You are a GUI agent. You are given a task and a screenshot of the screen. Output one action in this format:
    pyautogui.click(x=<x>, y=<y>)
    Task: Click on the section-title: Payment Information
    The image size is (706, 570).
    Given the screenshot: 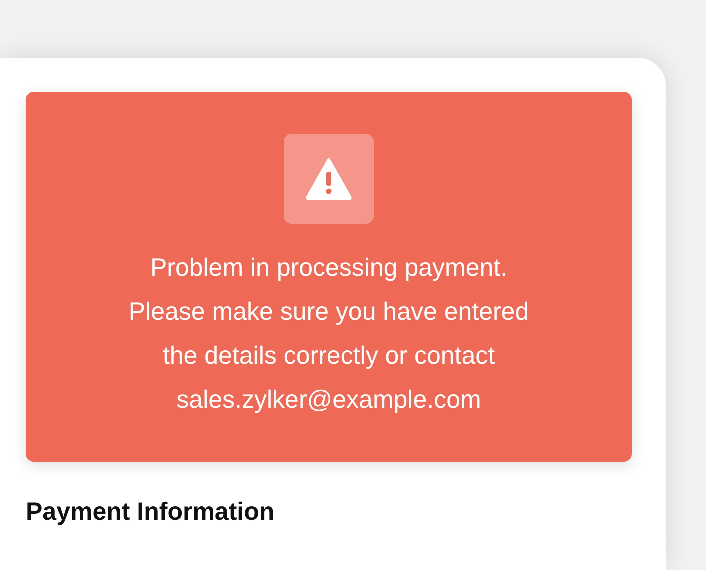 What is the action you would take?
    pyautogui.click(x=150, y=512)
    